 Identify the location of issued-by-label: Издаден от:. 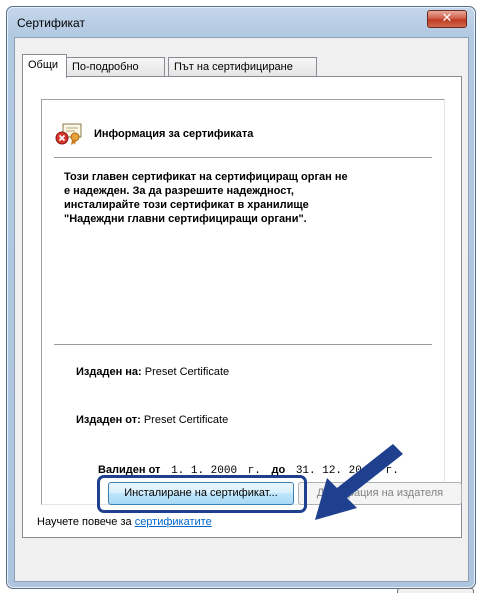
(108, 420).